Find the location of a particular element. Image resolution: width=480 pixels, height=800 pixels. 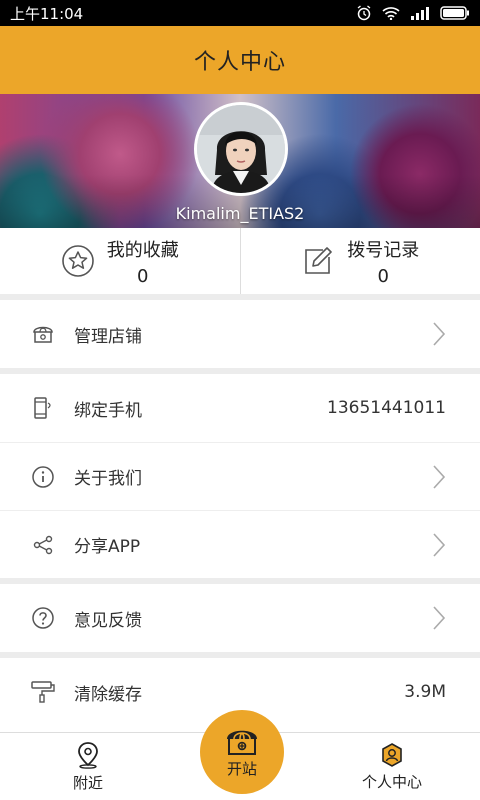

signal-icon is located at coordinates (420, 13).